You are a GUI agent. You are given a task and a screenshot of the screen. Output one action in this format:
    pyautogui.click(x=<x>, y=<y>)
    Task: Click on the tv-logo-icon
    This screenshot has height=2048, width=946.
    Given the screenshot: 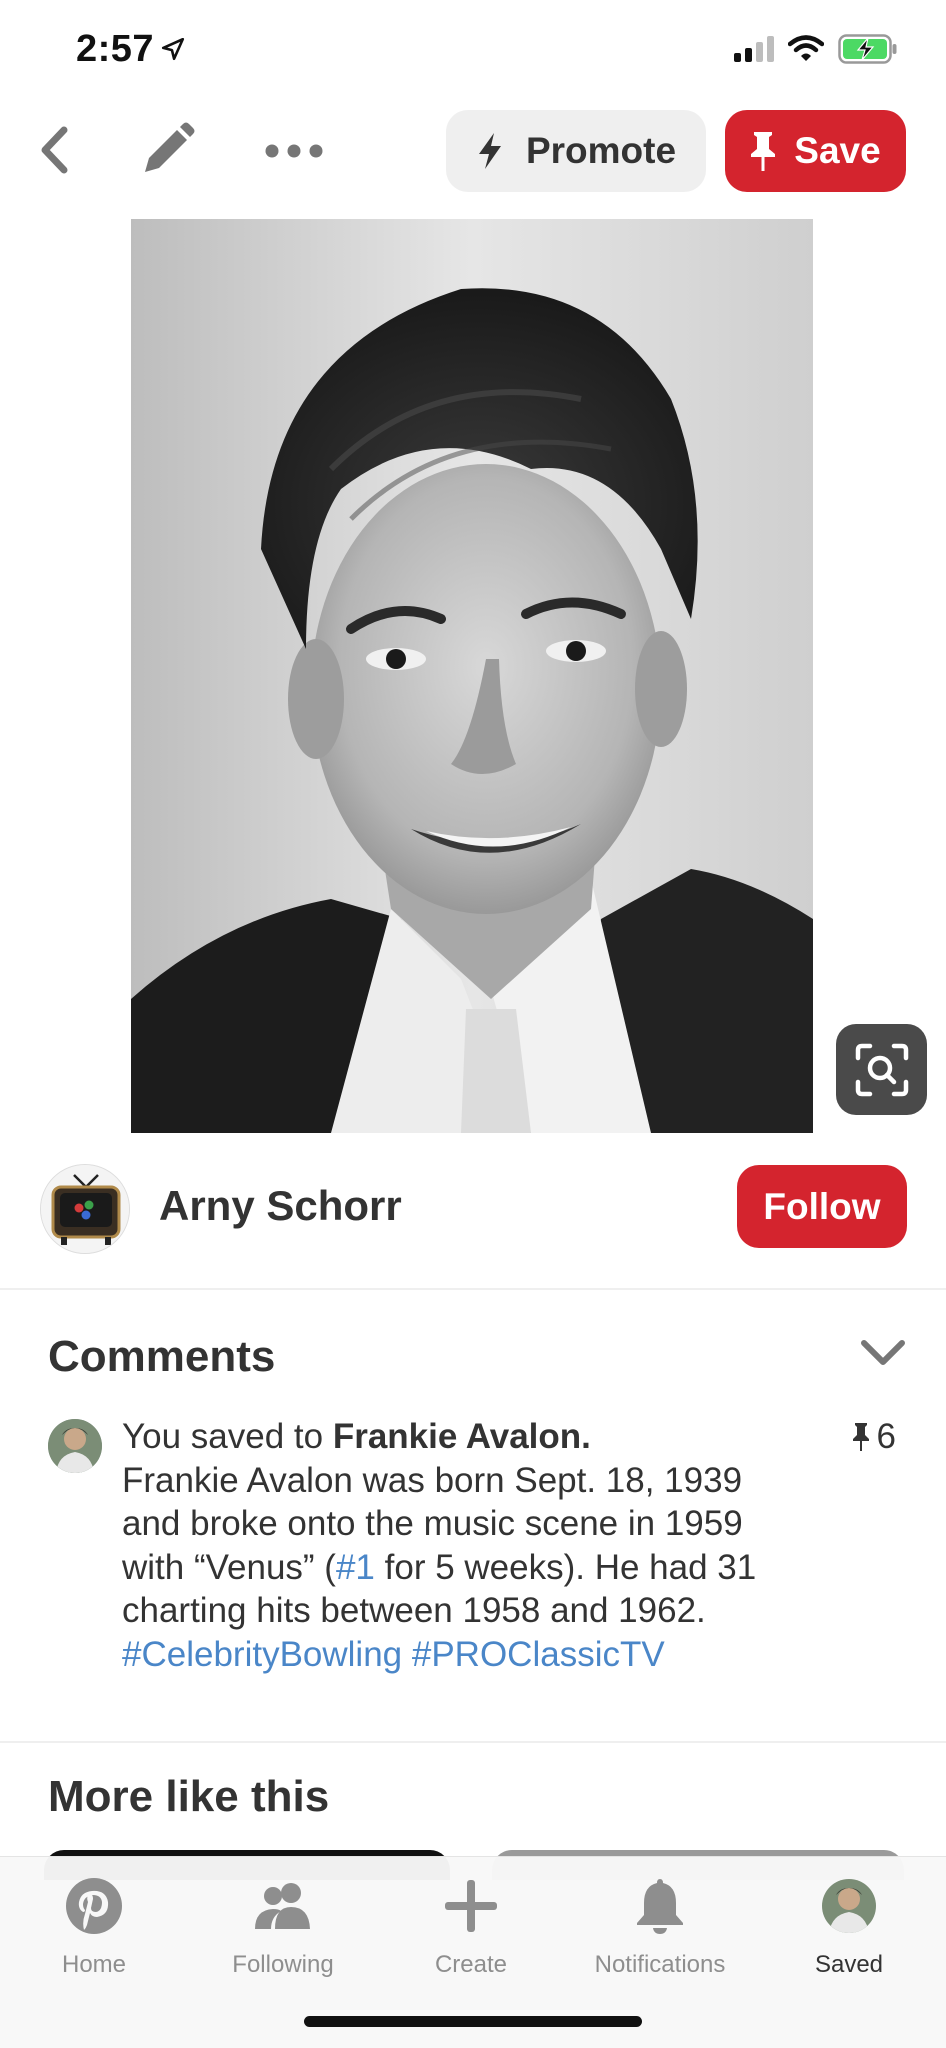 What is the action you would take?
    pyautogui.click(x=85, y=1209)
    